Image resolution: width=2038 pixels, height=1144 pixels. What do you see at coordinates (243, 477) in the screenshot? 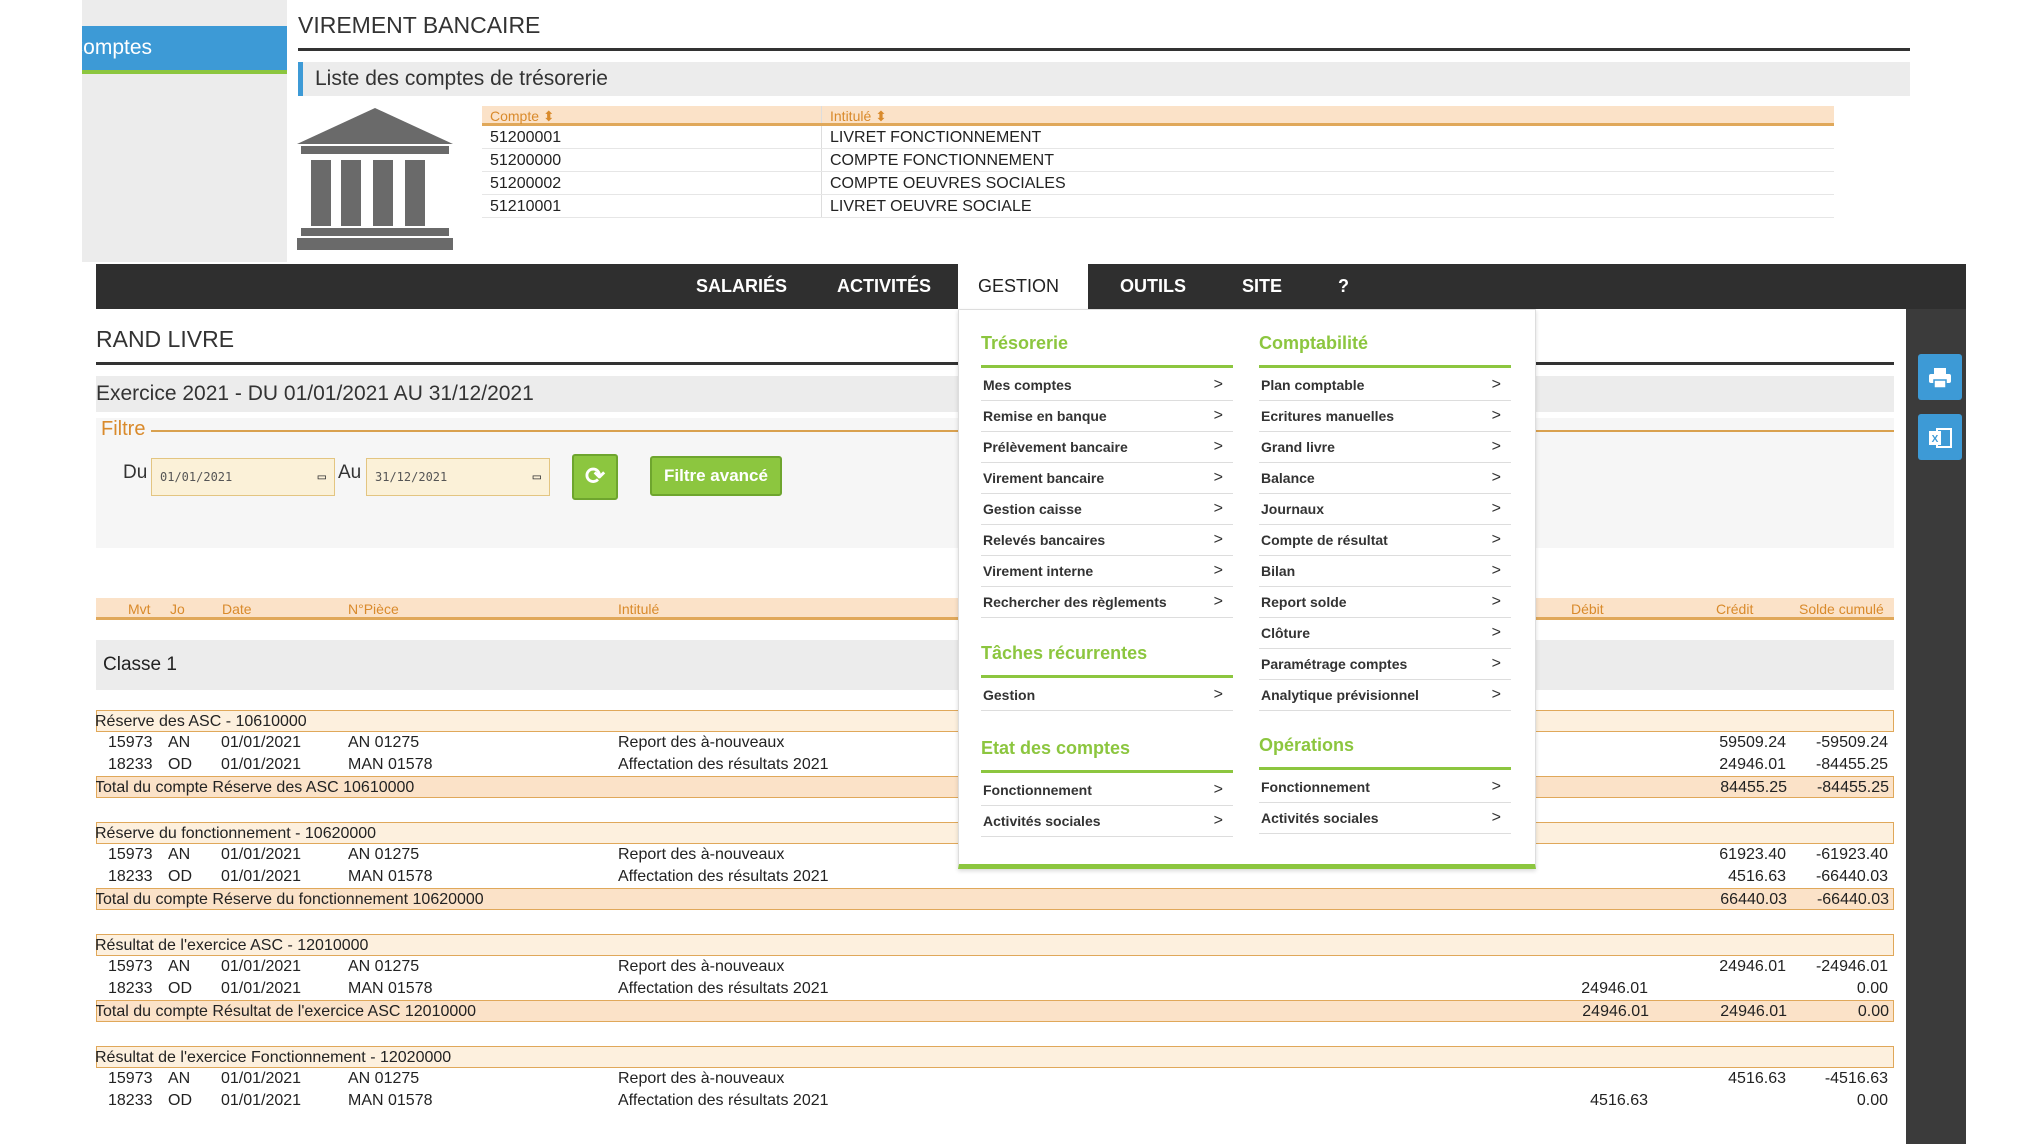
I see `date-from-input: 01/01/2021 ▭` at bounding box center [243, 477].